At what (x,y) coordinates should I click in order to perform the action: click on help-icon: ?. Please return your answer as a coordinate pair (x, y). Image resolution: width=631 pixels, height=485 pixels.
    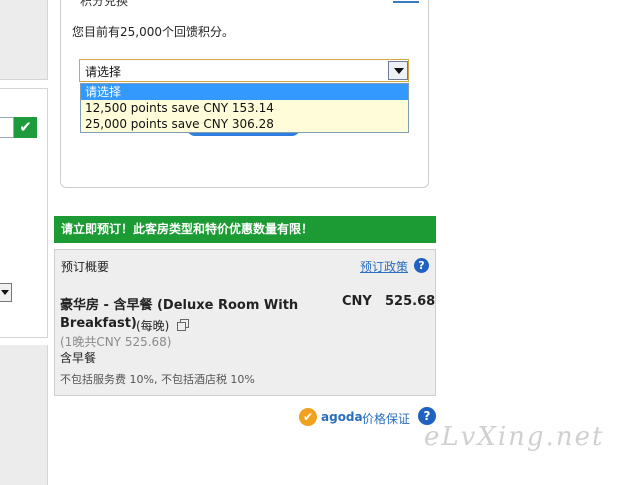
    Looking at the image, I should click on (421, 265).